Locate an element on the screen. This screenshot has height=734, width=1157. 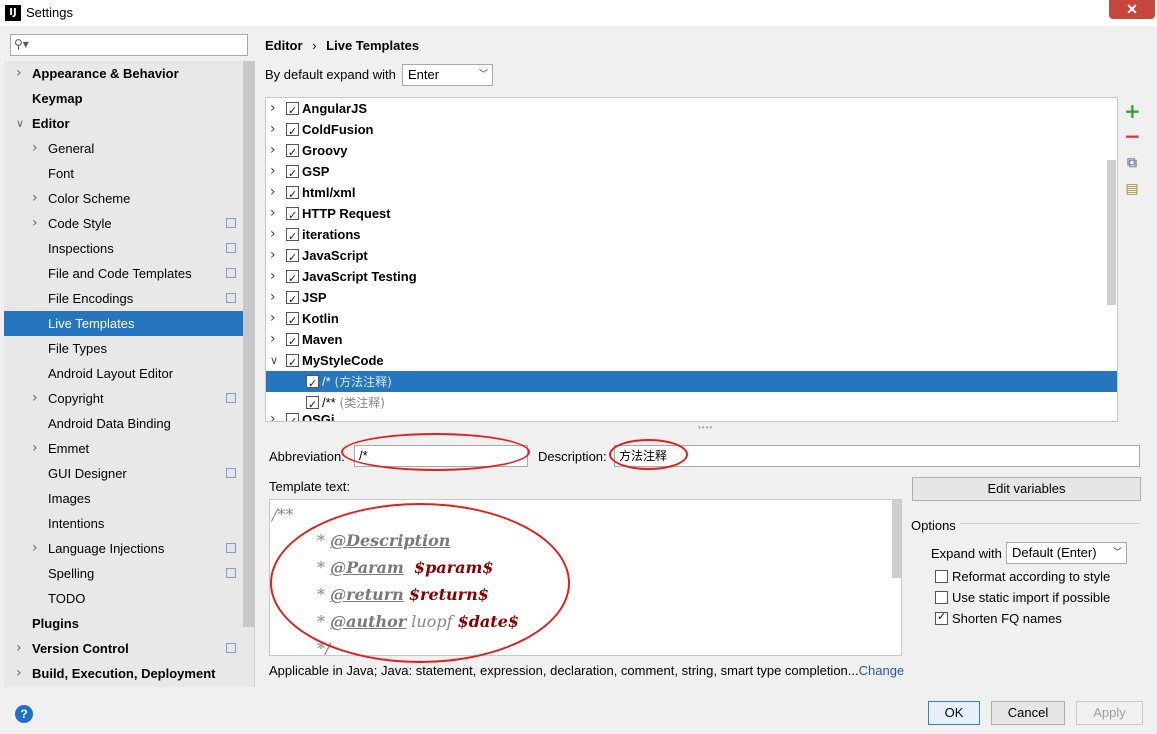
template-group-row: › ✓ JavaScript Testing is located at coordinates (691, 276).